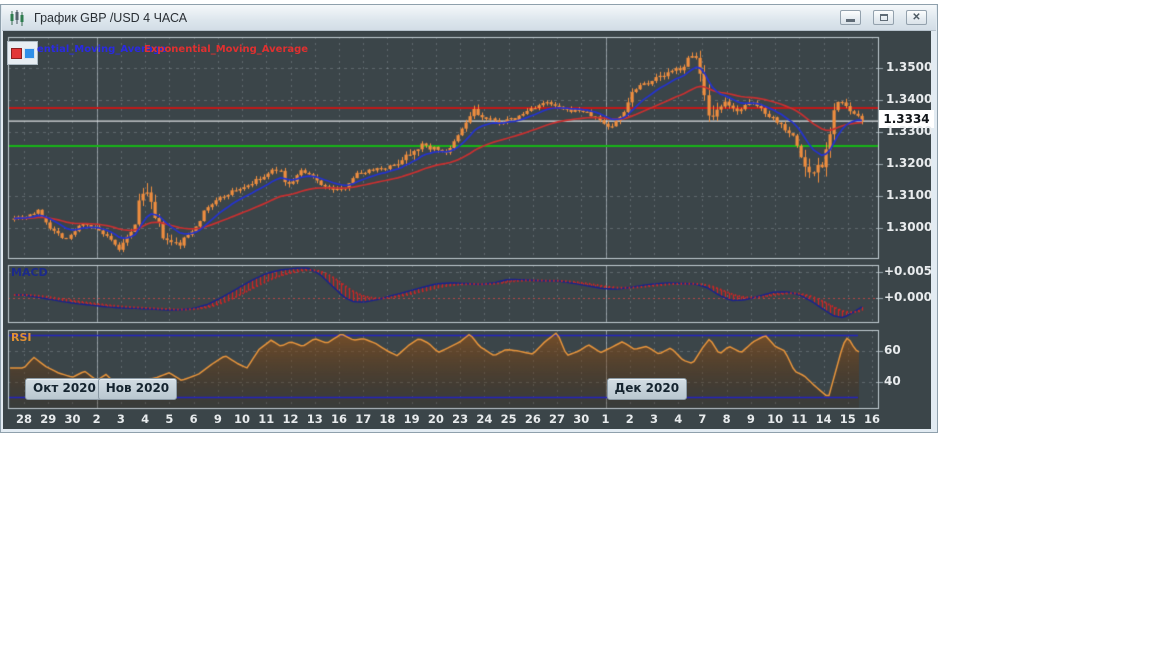 This screenshot has height=648, width=1152. I want to click on close-icon: ✕, so click(916, 17).